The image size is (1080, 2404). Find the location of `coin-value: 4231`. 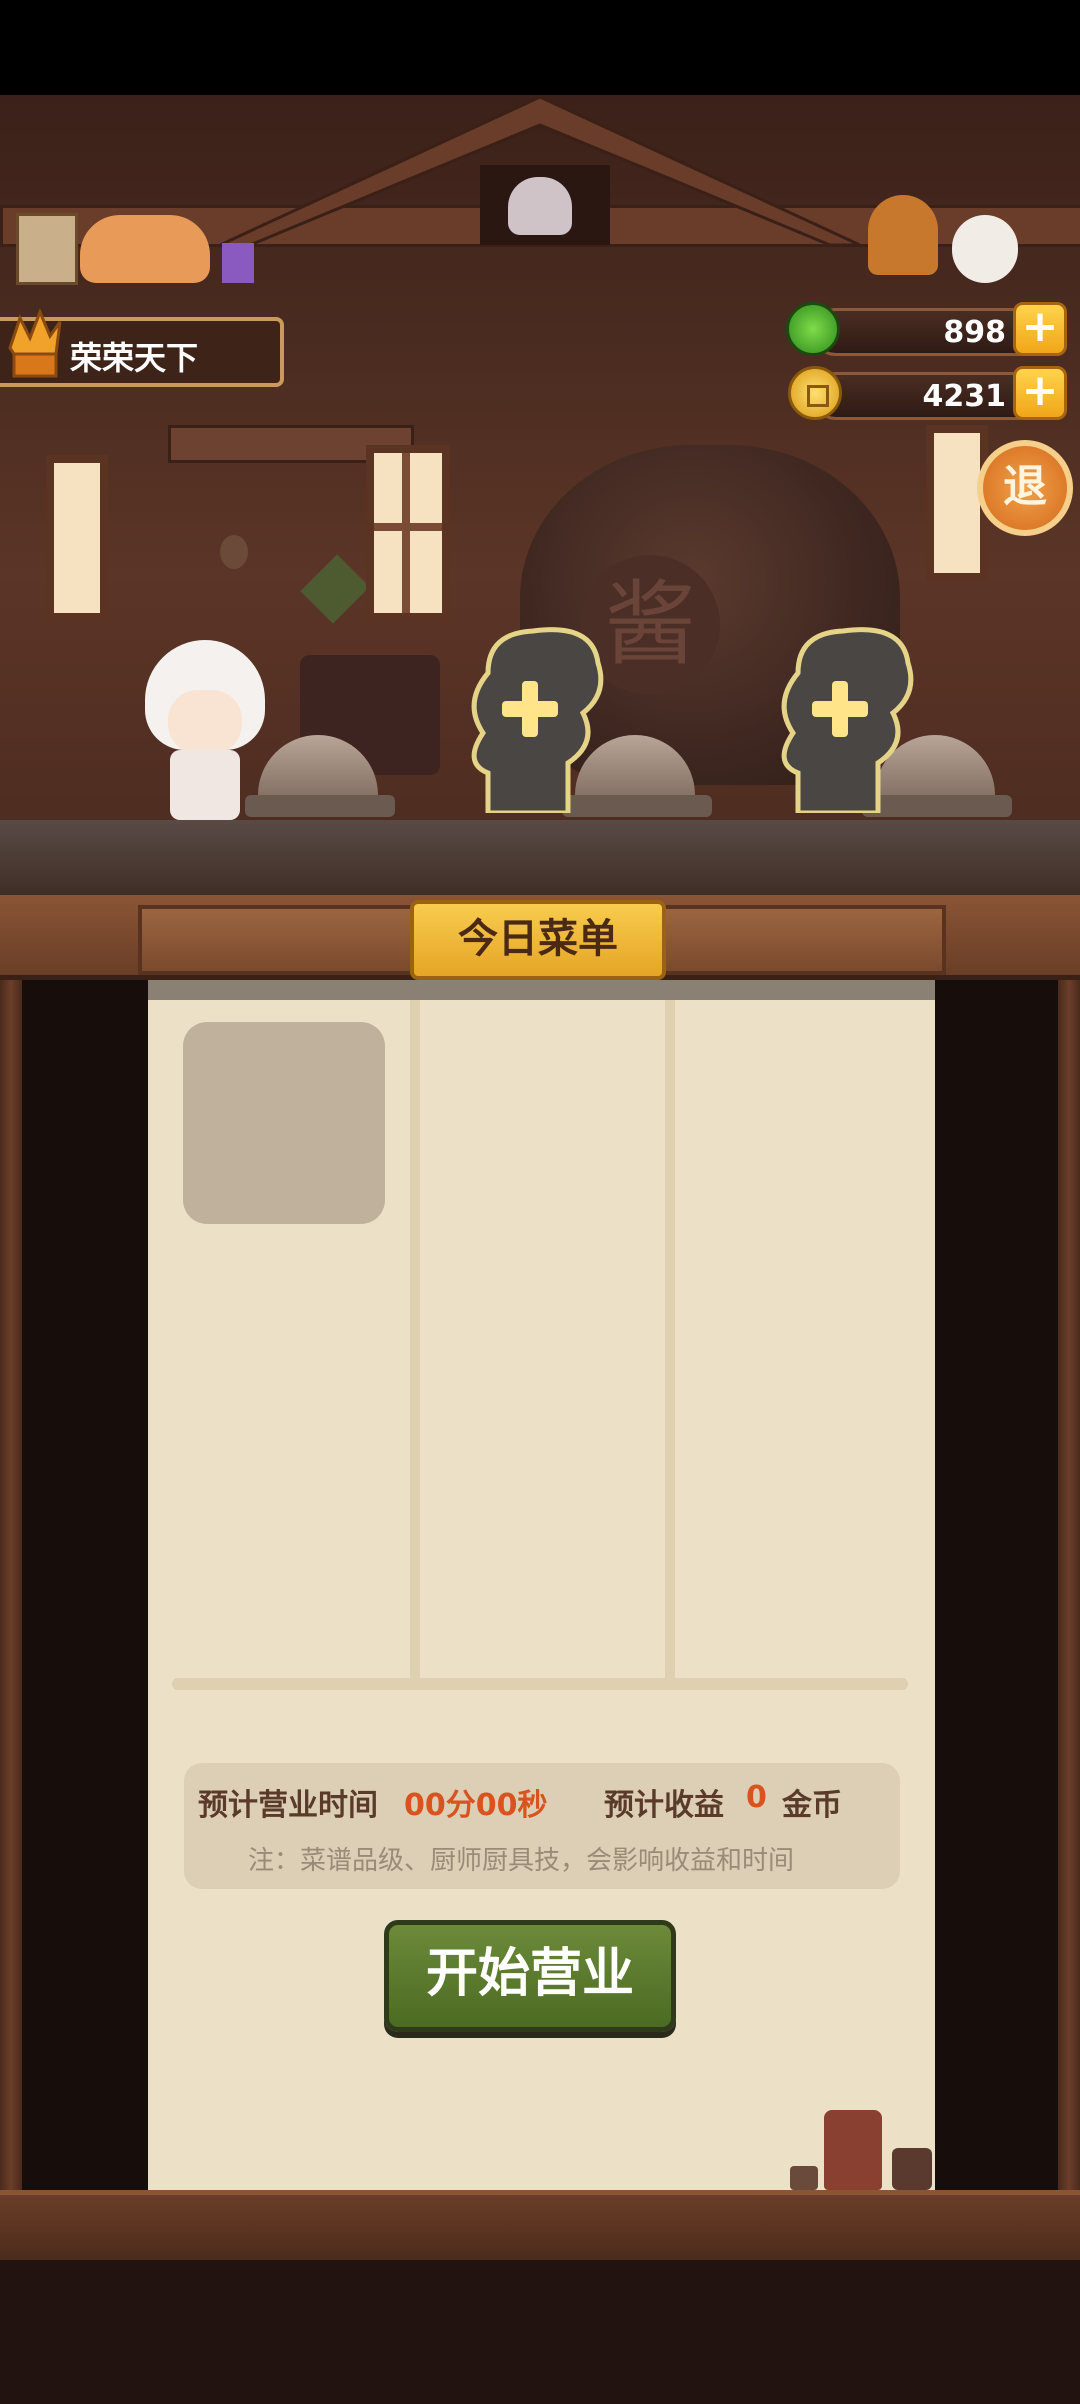

coin-value: 4231 is located at coordinates (964, 396).